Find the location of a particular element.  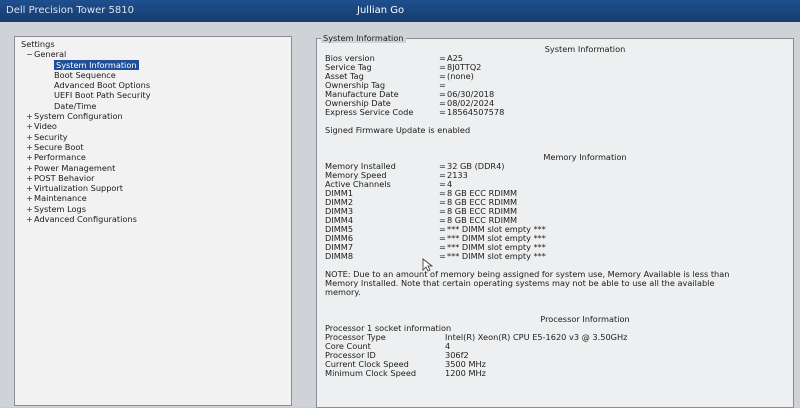

tree-item-boot-sequence: Boot Sequence is located at coordinates (156, 75).